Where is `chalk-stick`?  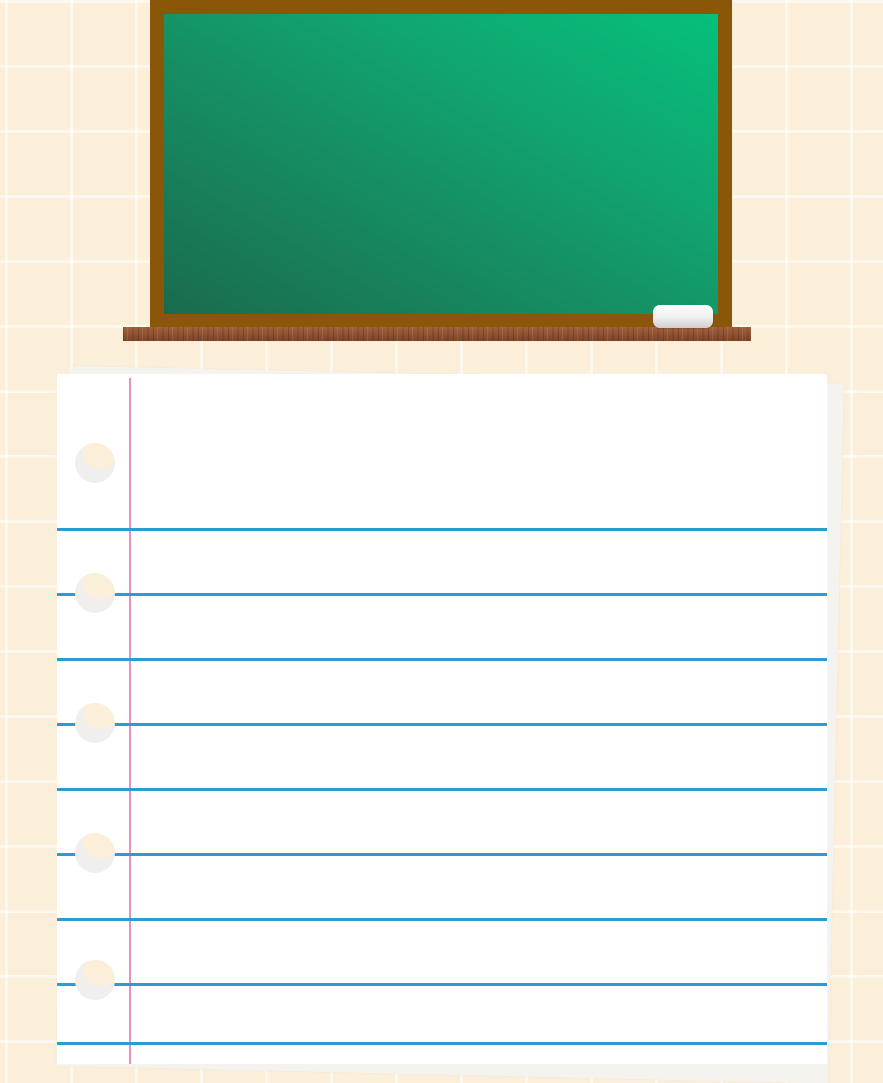
chalk-stick is located at coordinates (683, 316).